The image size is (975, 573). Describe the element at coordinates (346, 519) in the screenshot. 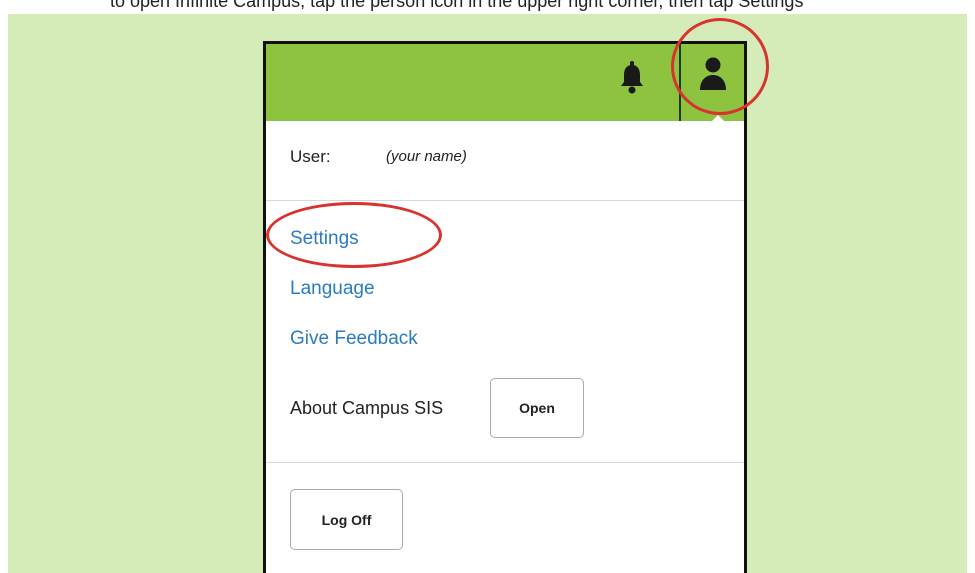

I see `log-off-button: Log Off` at that location.